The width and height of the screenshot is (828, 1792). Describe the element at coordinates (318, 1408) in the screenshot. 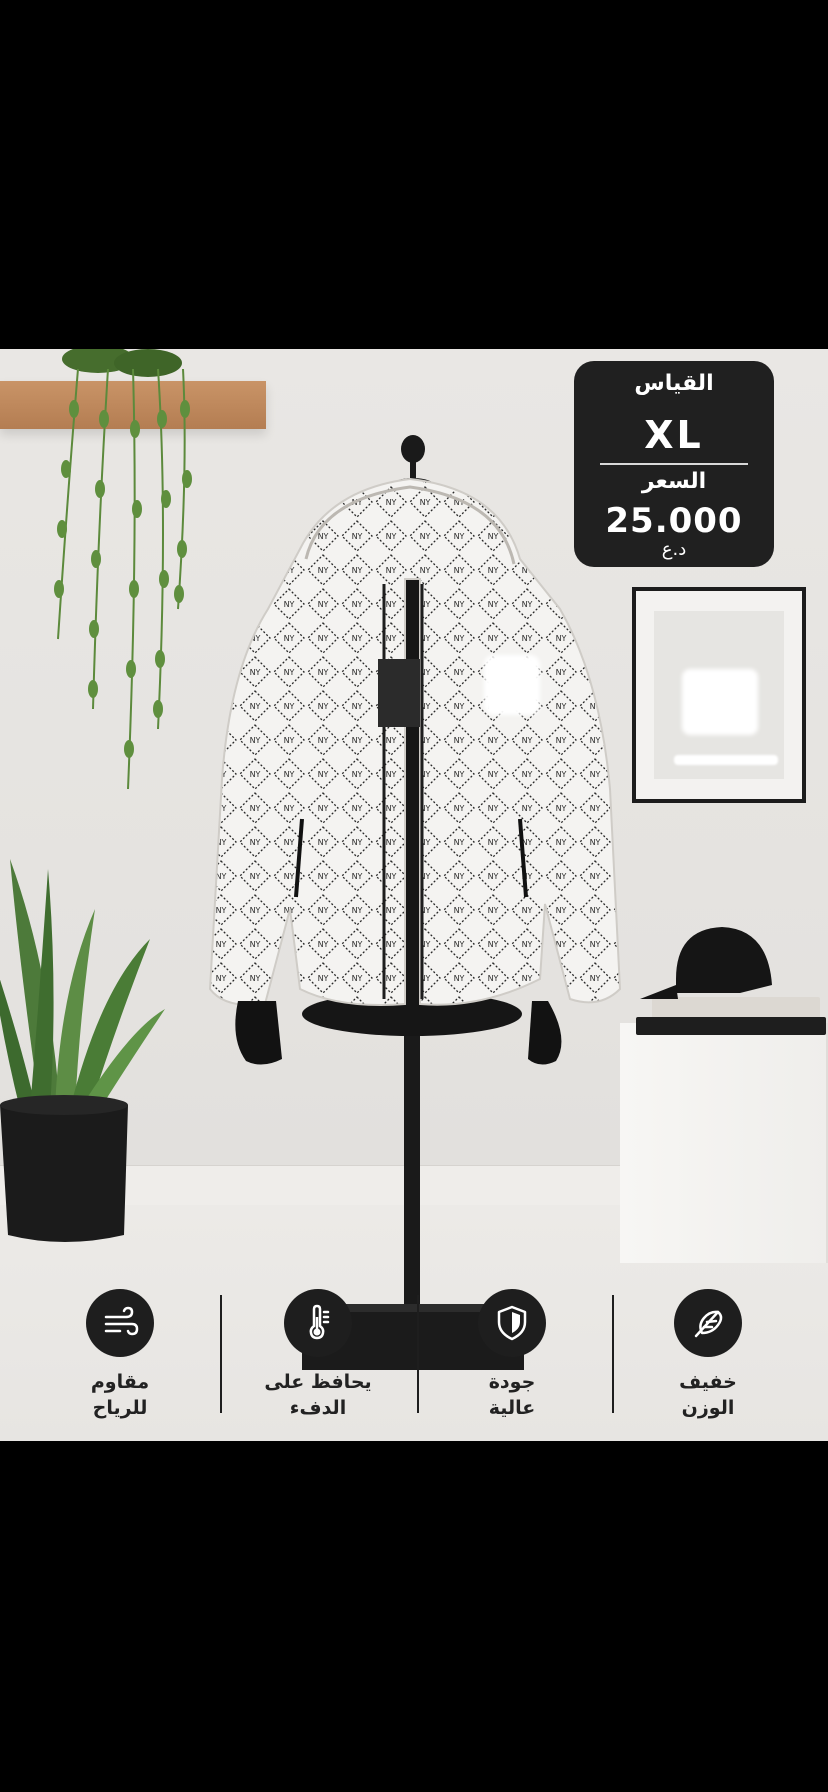

I see `feature-line2: الدفء` at that location.